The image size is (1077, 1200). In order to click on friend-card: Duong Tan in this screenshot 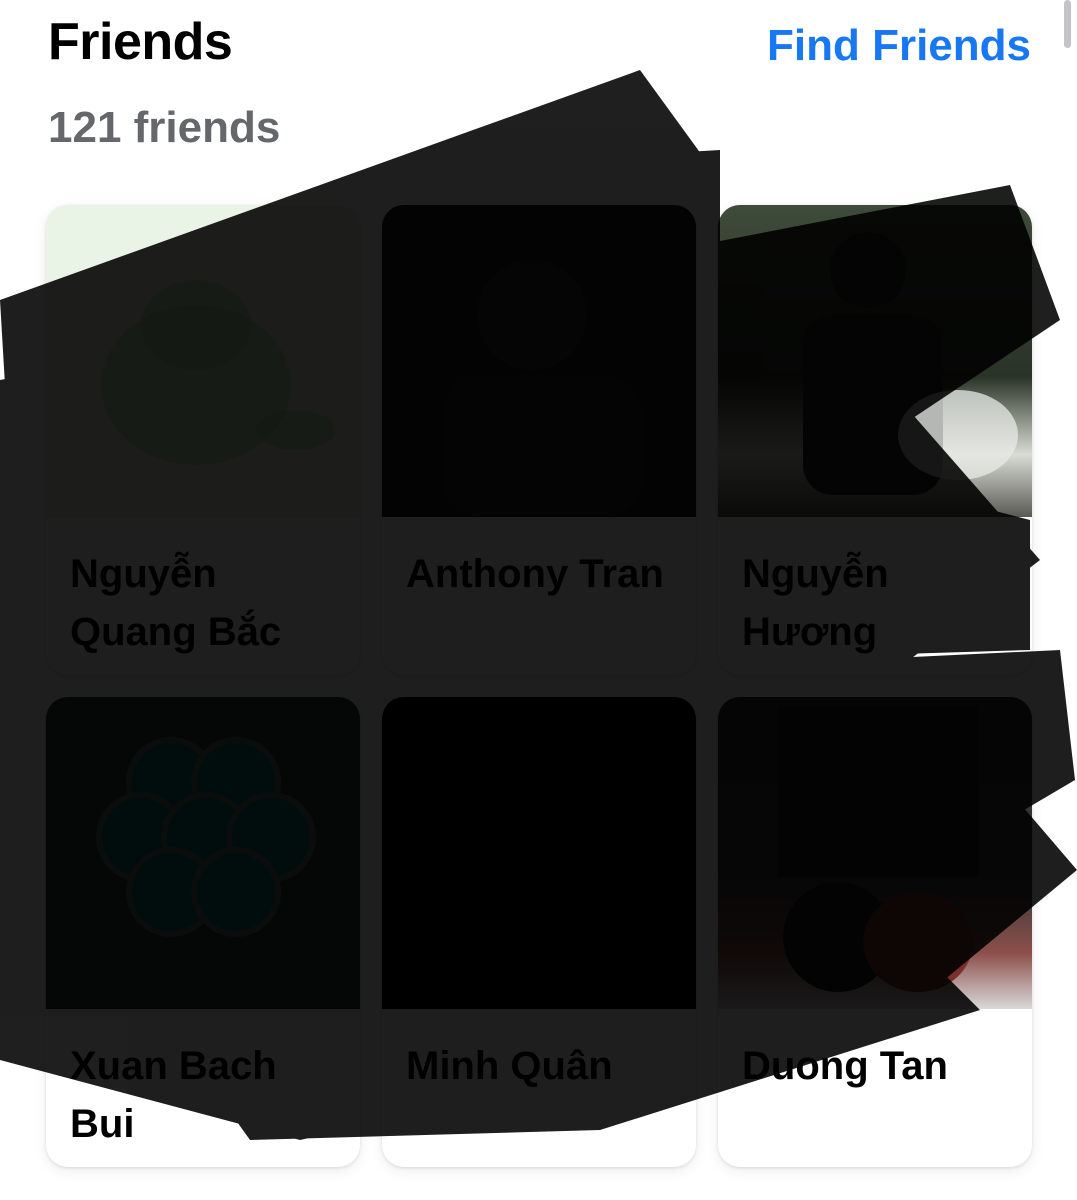, I will do `click(875, 932)`.